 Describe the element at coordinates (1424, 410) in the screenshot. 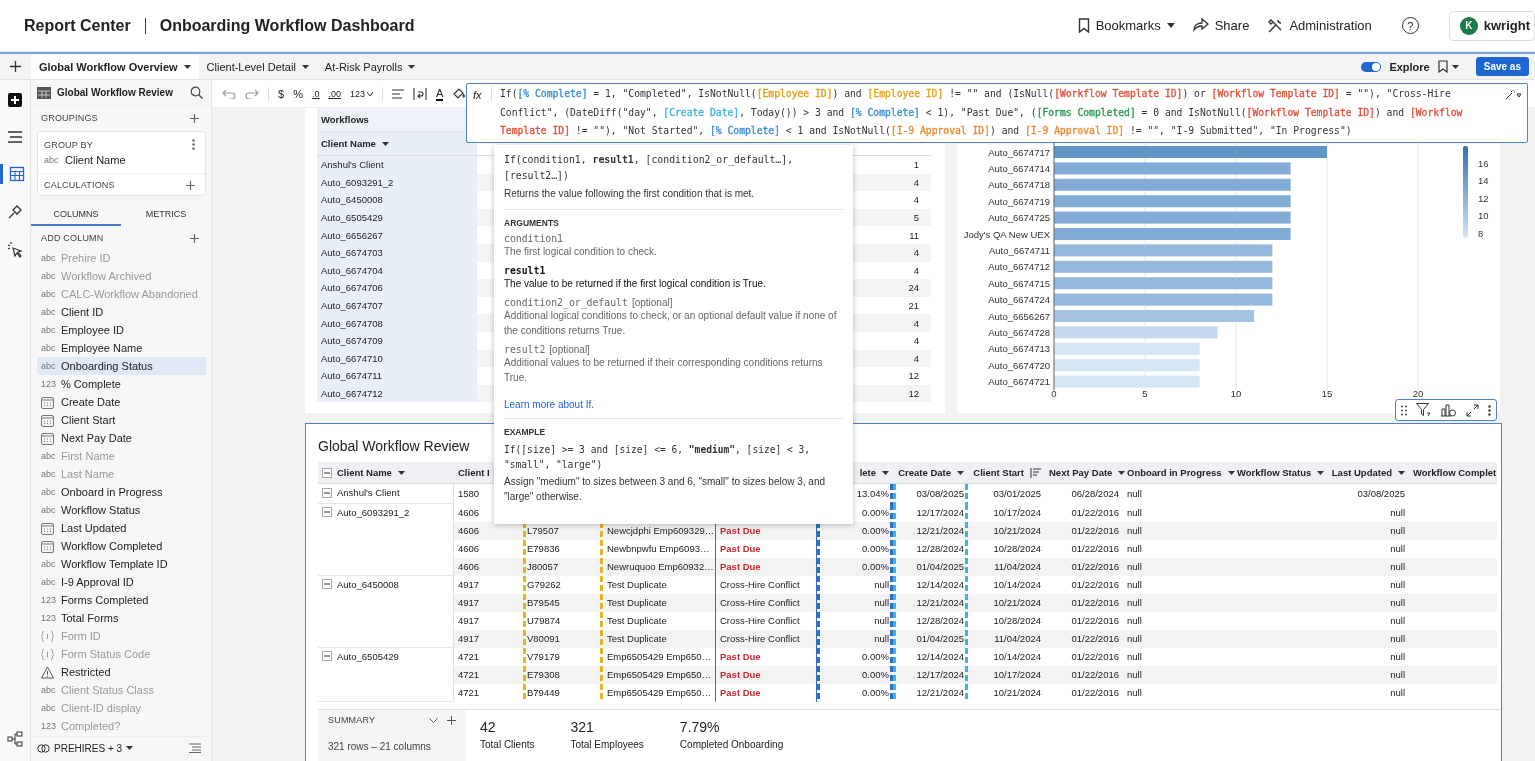

I see `filter-icon` at that location.